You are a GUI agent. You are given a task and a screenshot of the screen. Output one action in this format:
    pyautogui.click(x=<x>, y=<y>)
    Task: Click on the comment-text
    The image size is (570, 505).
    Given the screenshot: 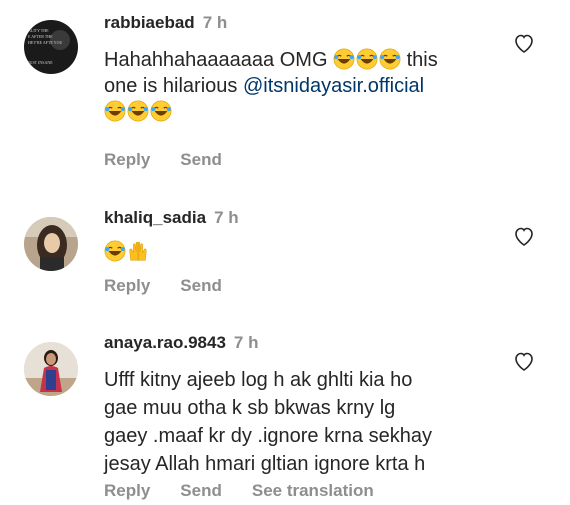 What is the action you would take?
    pyautogui.click(x=299, y=252)
    